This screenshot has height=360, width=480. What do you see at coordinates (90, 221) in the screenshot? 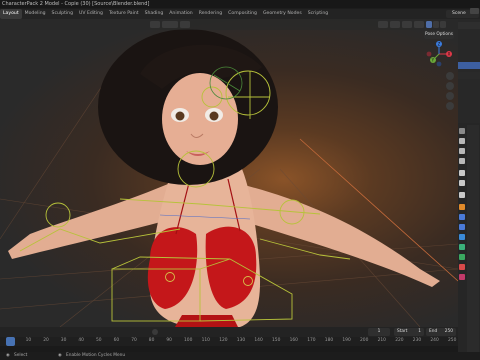
I see `left-arm` at bounding box center [90, 221].